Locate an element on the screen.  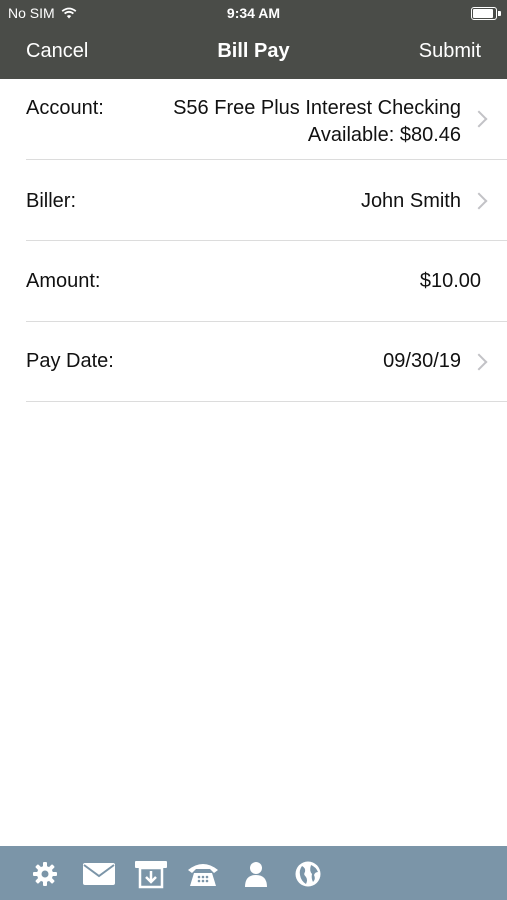
gear-icon is located at coordinates (45, 874).